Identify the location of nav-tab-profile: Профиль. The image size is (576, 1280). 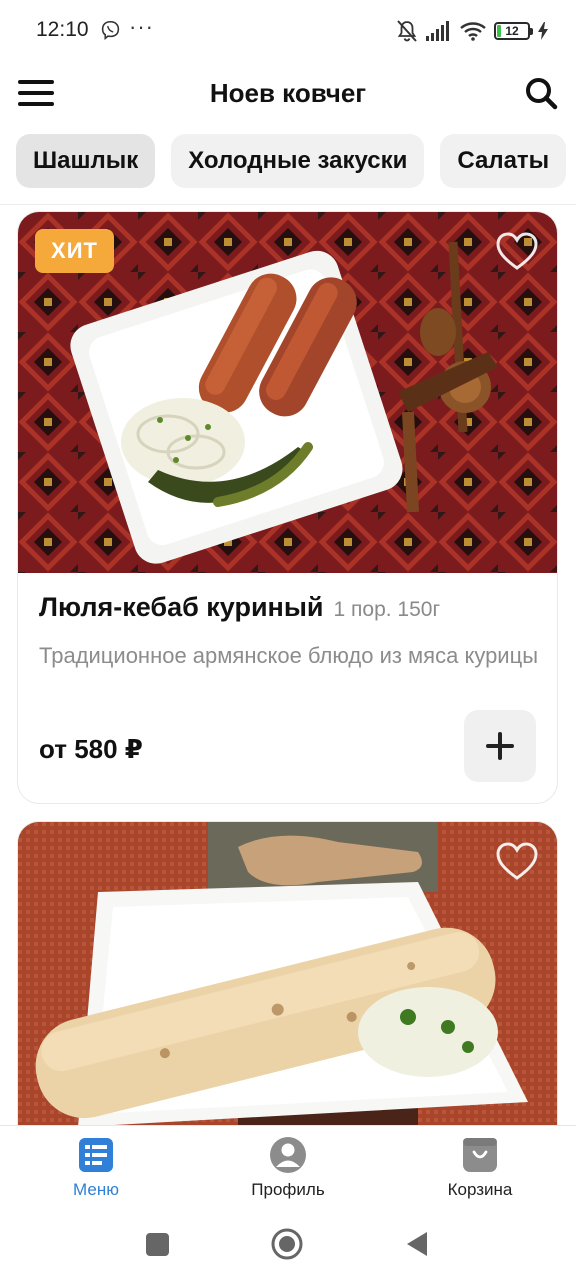
(288, 1168).